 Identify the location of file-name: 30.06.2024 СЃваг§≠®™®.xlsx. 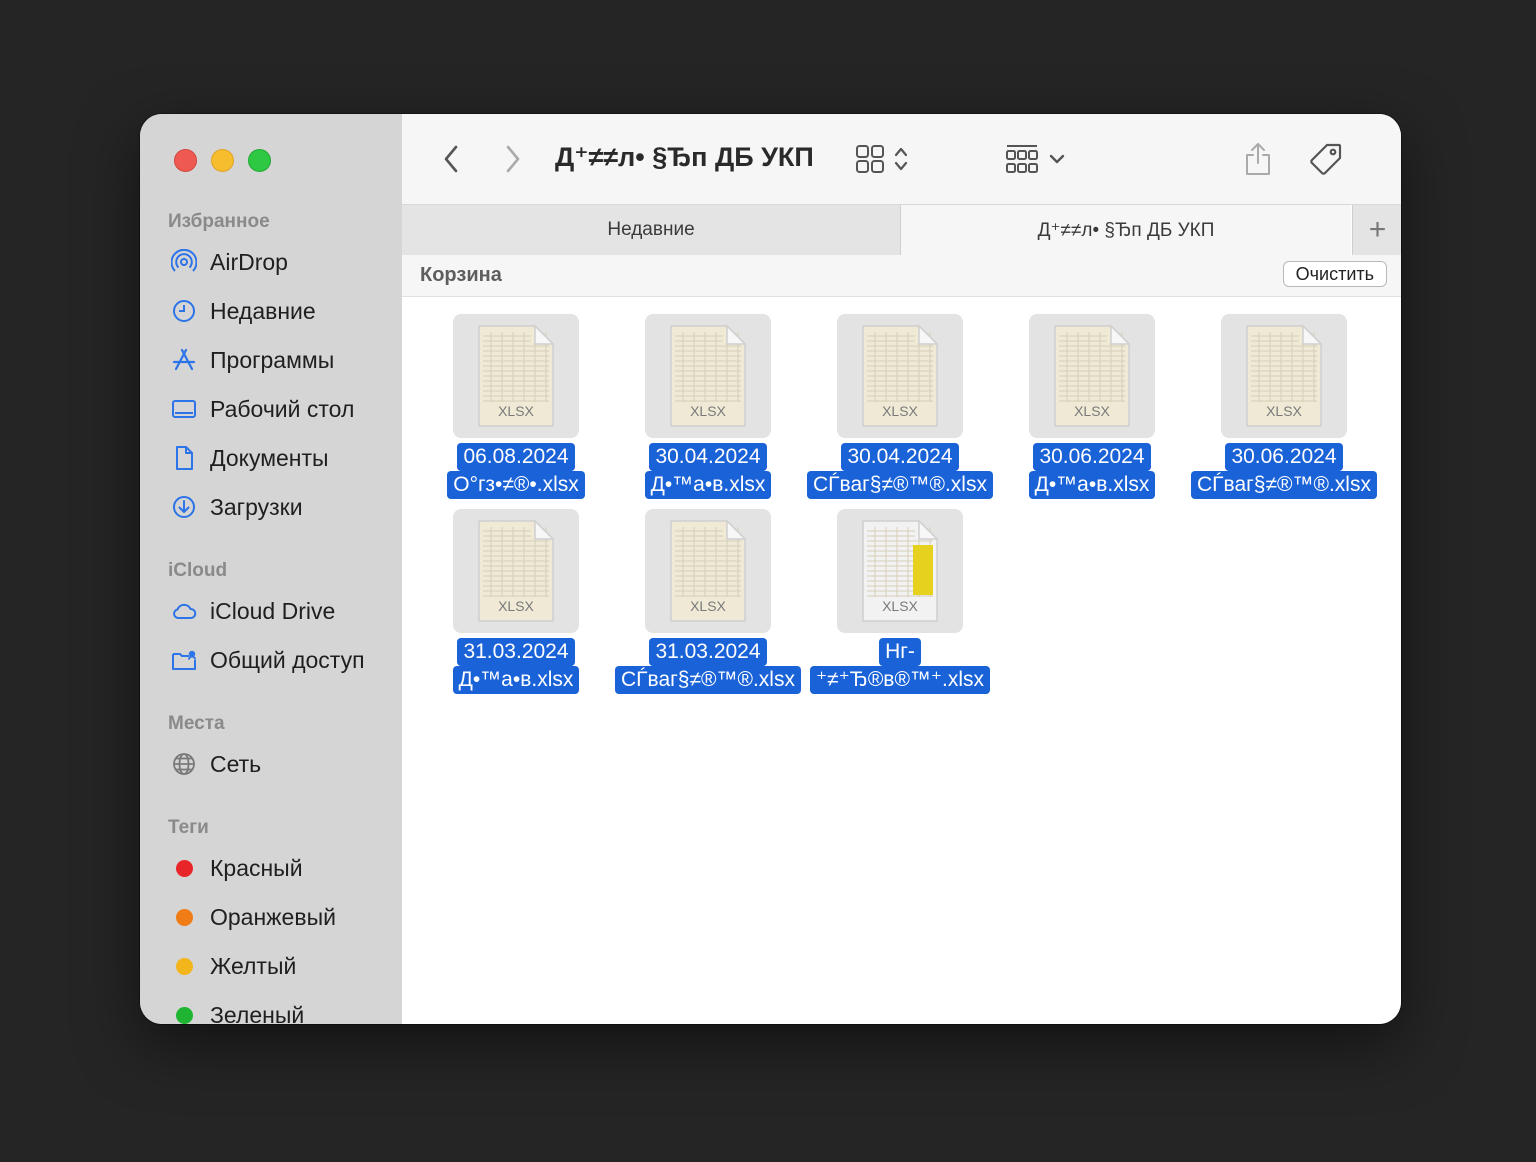
(1284, 471).